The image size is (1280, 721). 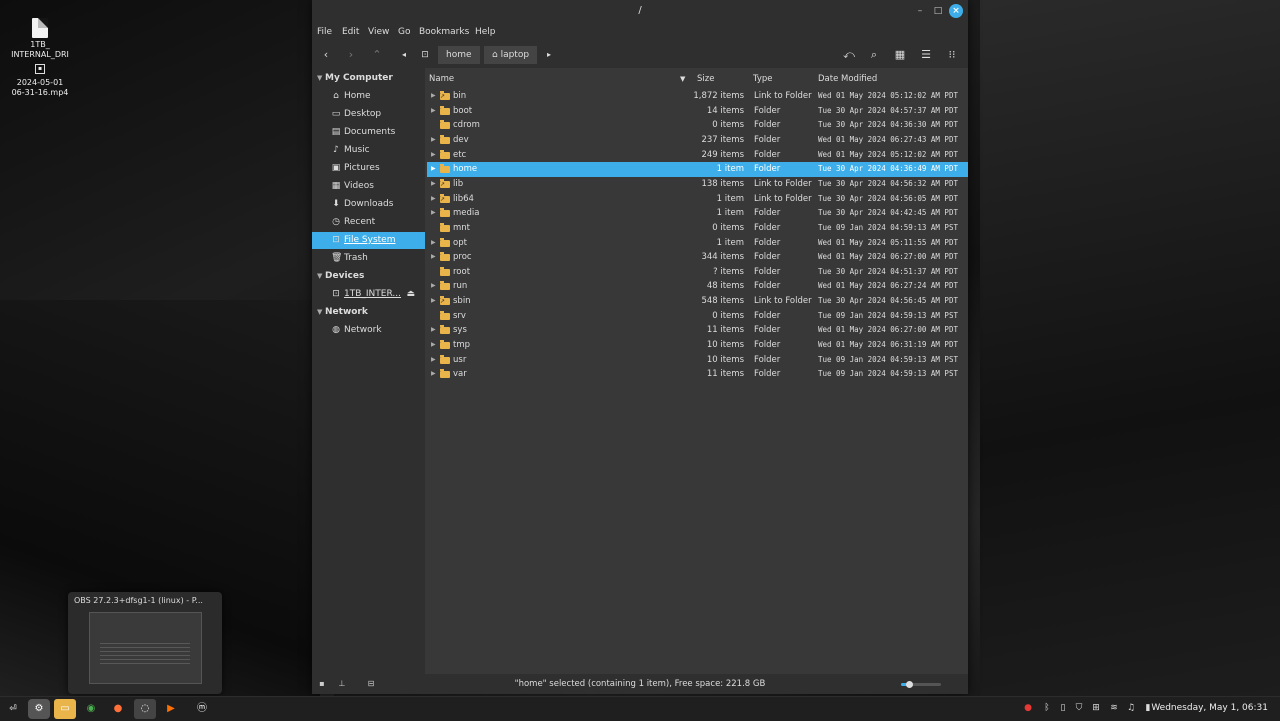 What do you see at coordinates (849, 55) in the screenshot?
I see `location-toggle-icon: ⤺` at bounding box center [849, 55].